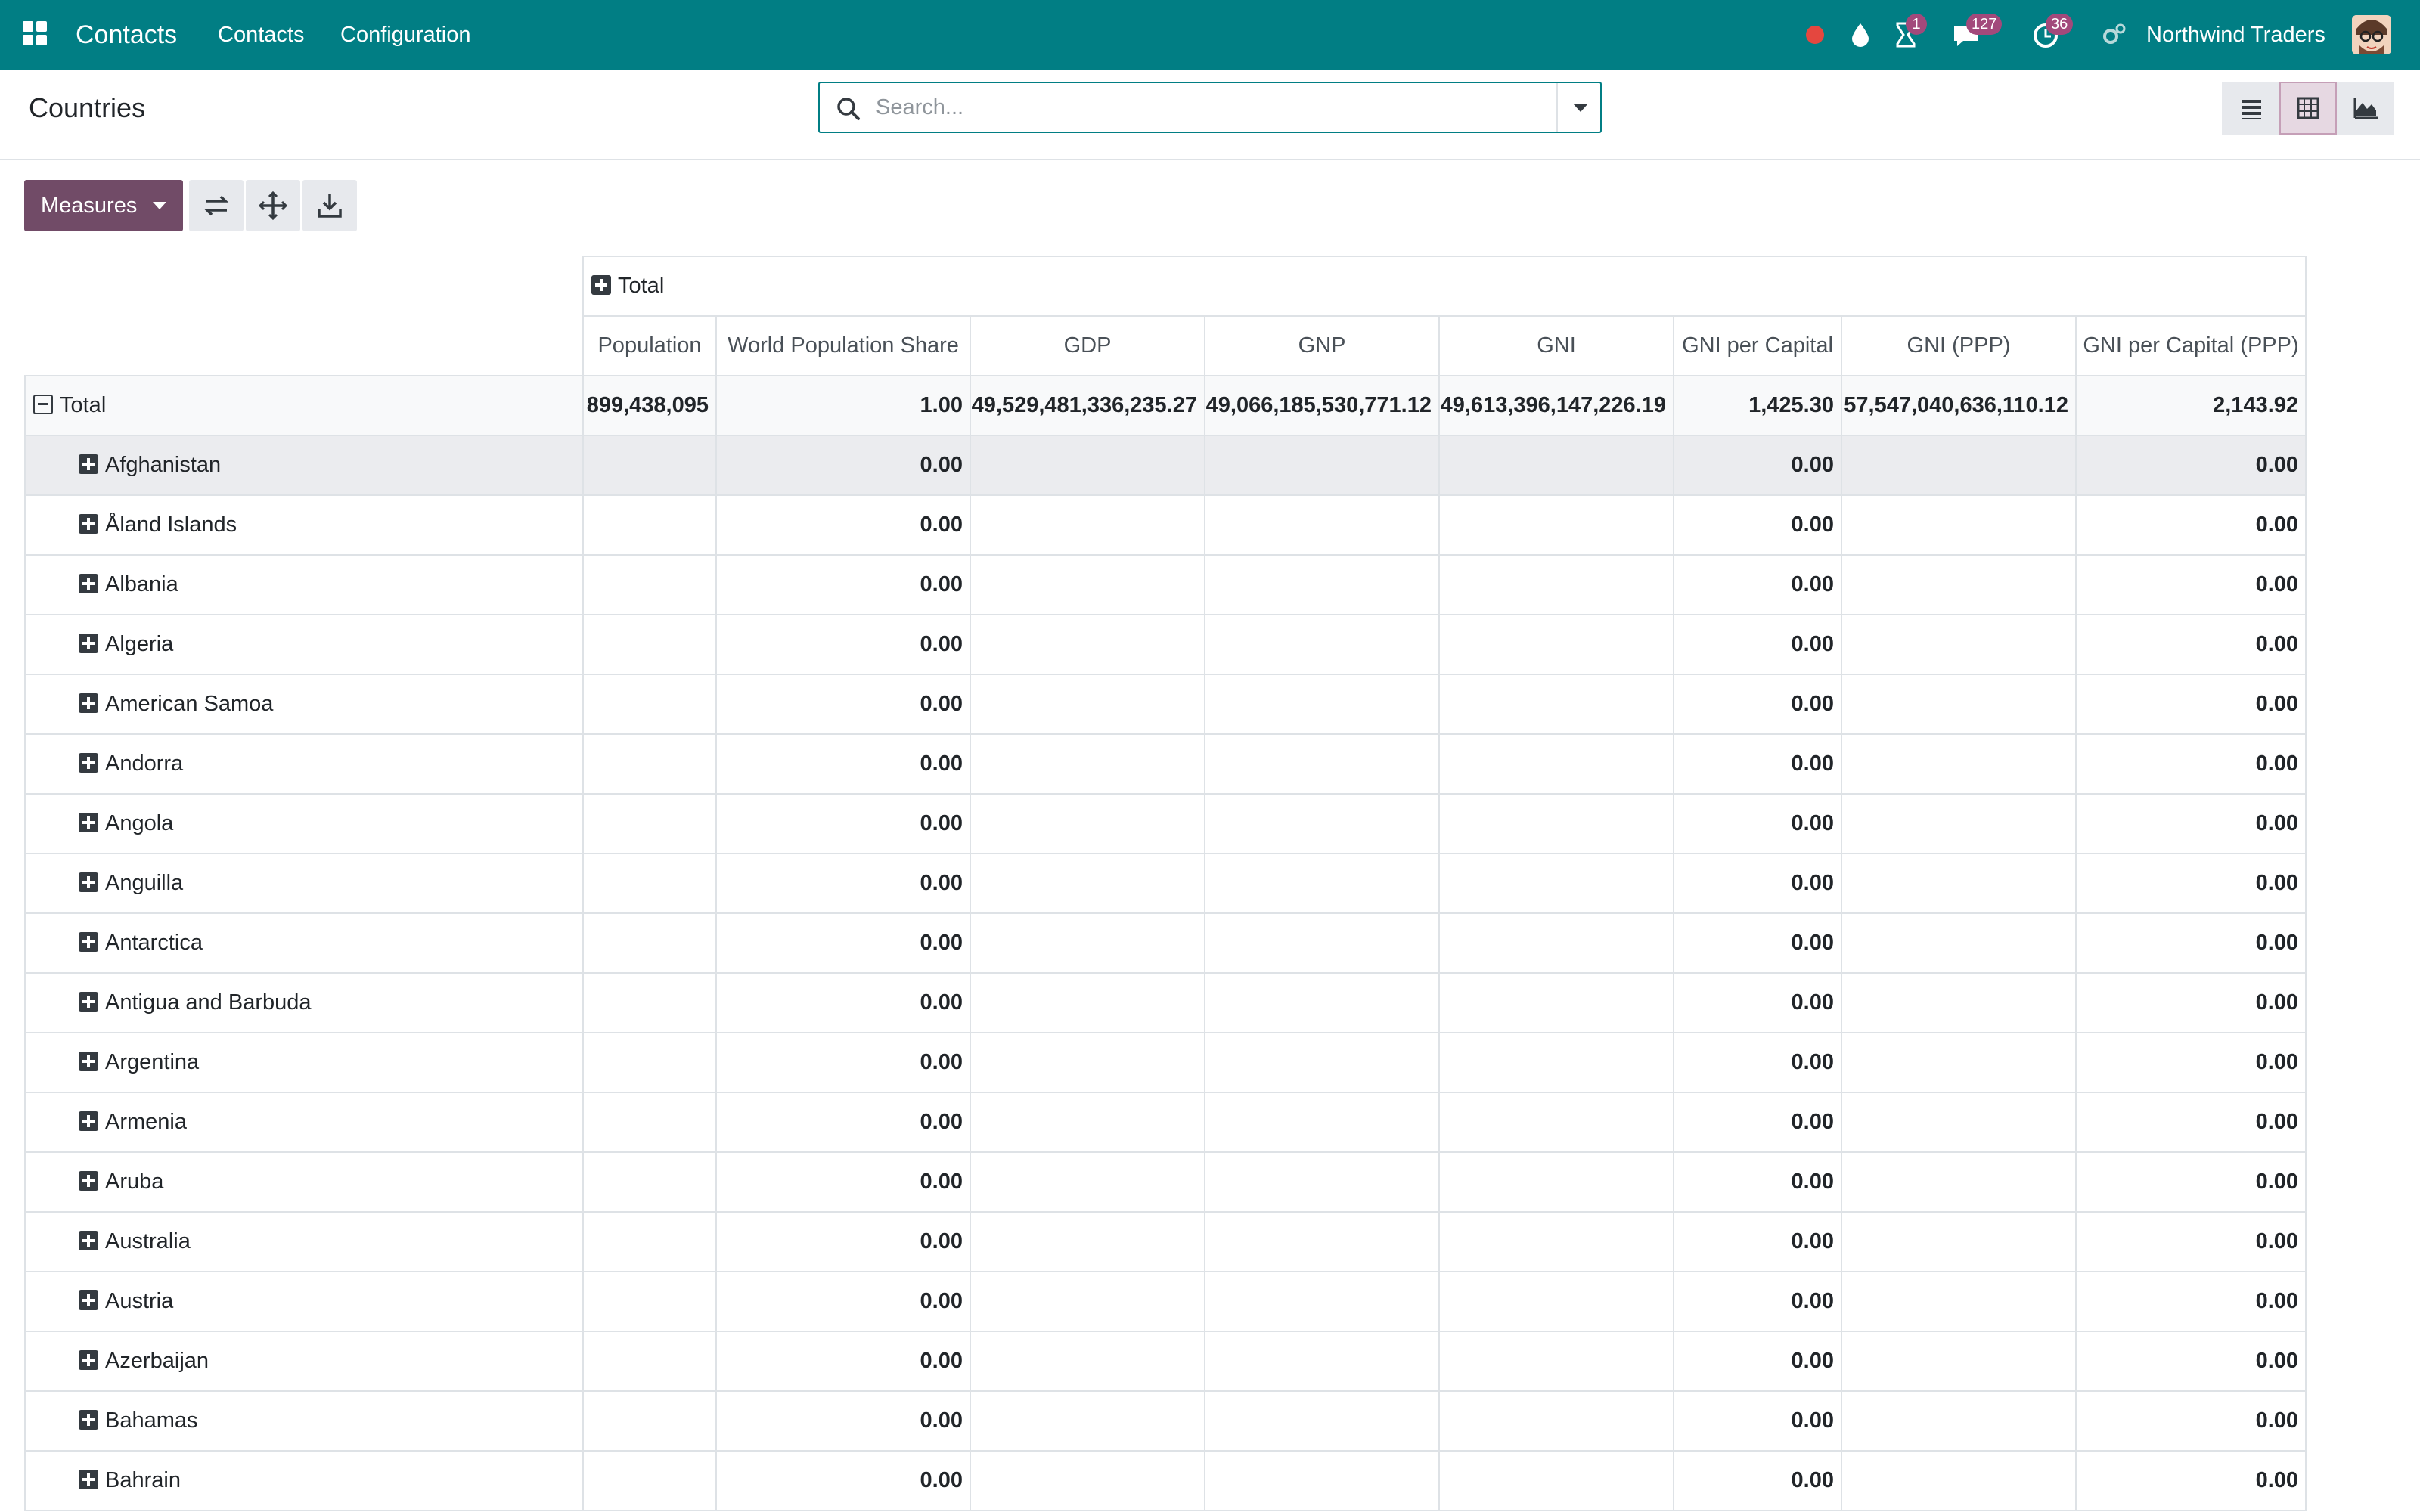 Image resolution: width=2420 pixels, height=1512 pixels. What do you see at coordinates (2190, 405) in the screenshot?
I see `total-cell: 2,143.92` at bounding box center [2190, 405].